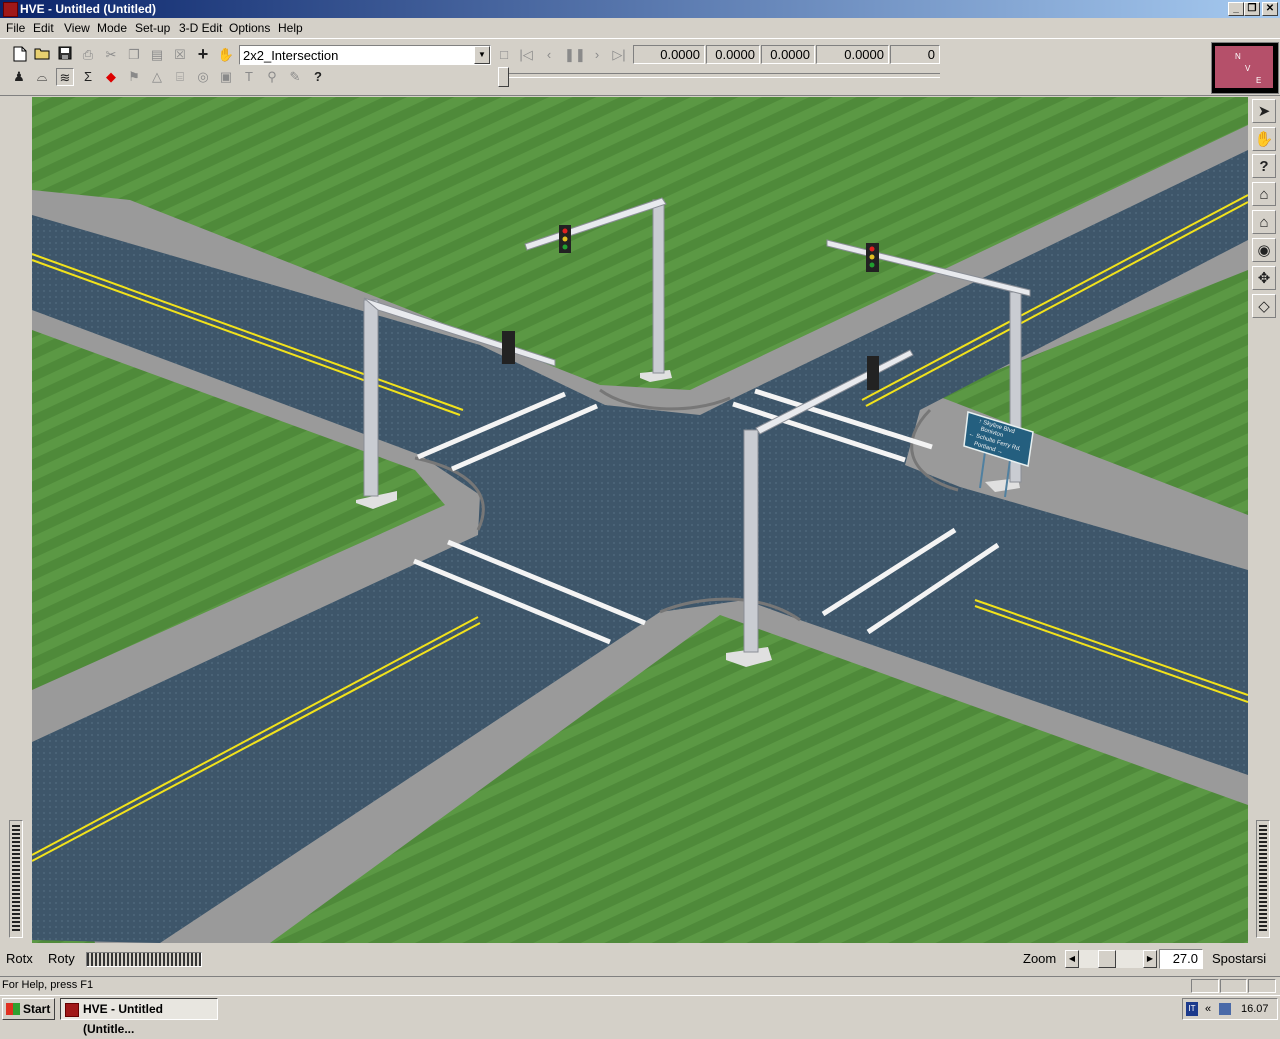 The height and width of the screenshot is (1039, 1280). What do you see at coordinates (65, 55) in the screenshot?
I see `save-icon` at bounding box center [65, 55].